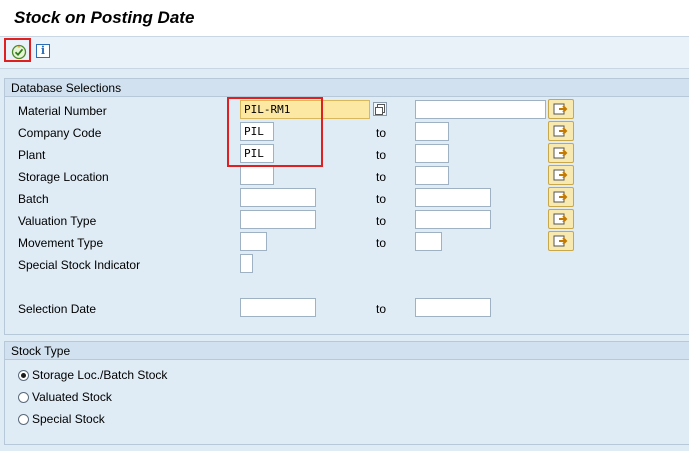  I want to click on company-code-from-field: PIL, so click(257, 131).